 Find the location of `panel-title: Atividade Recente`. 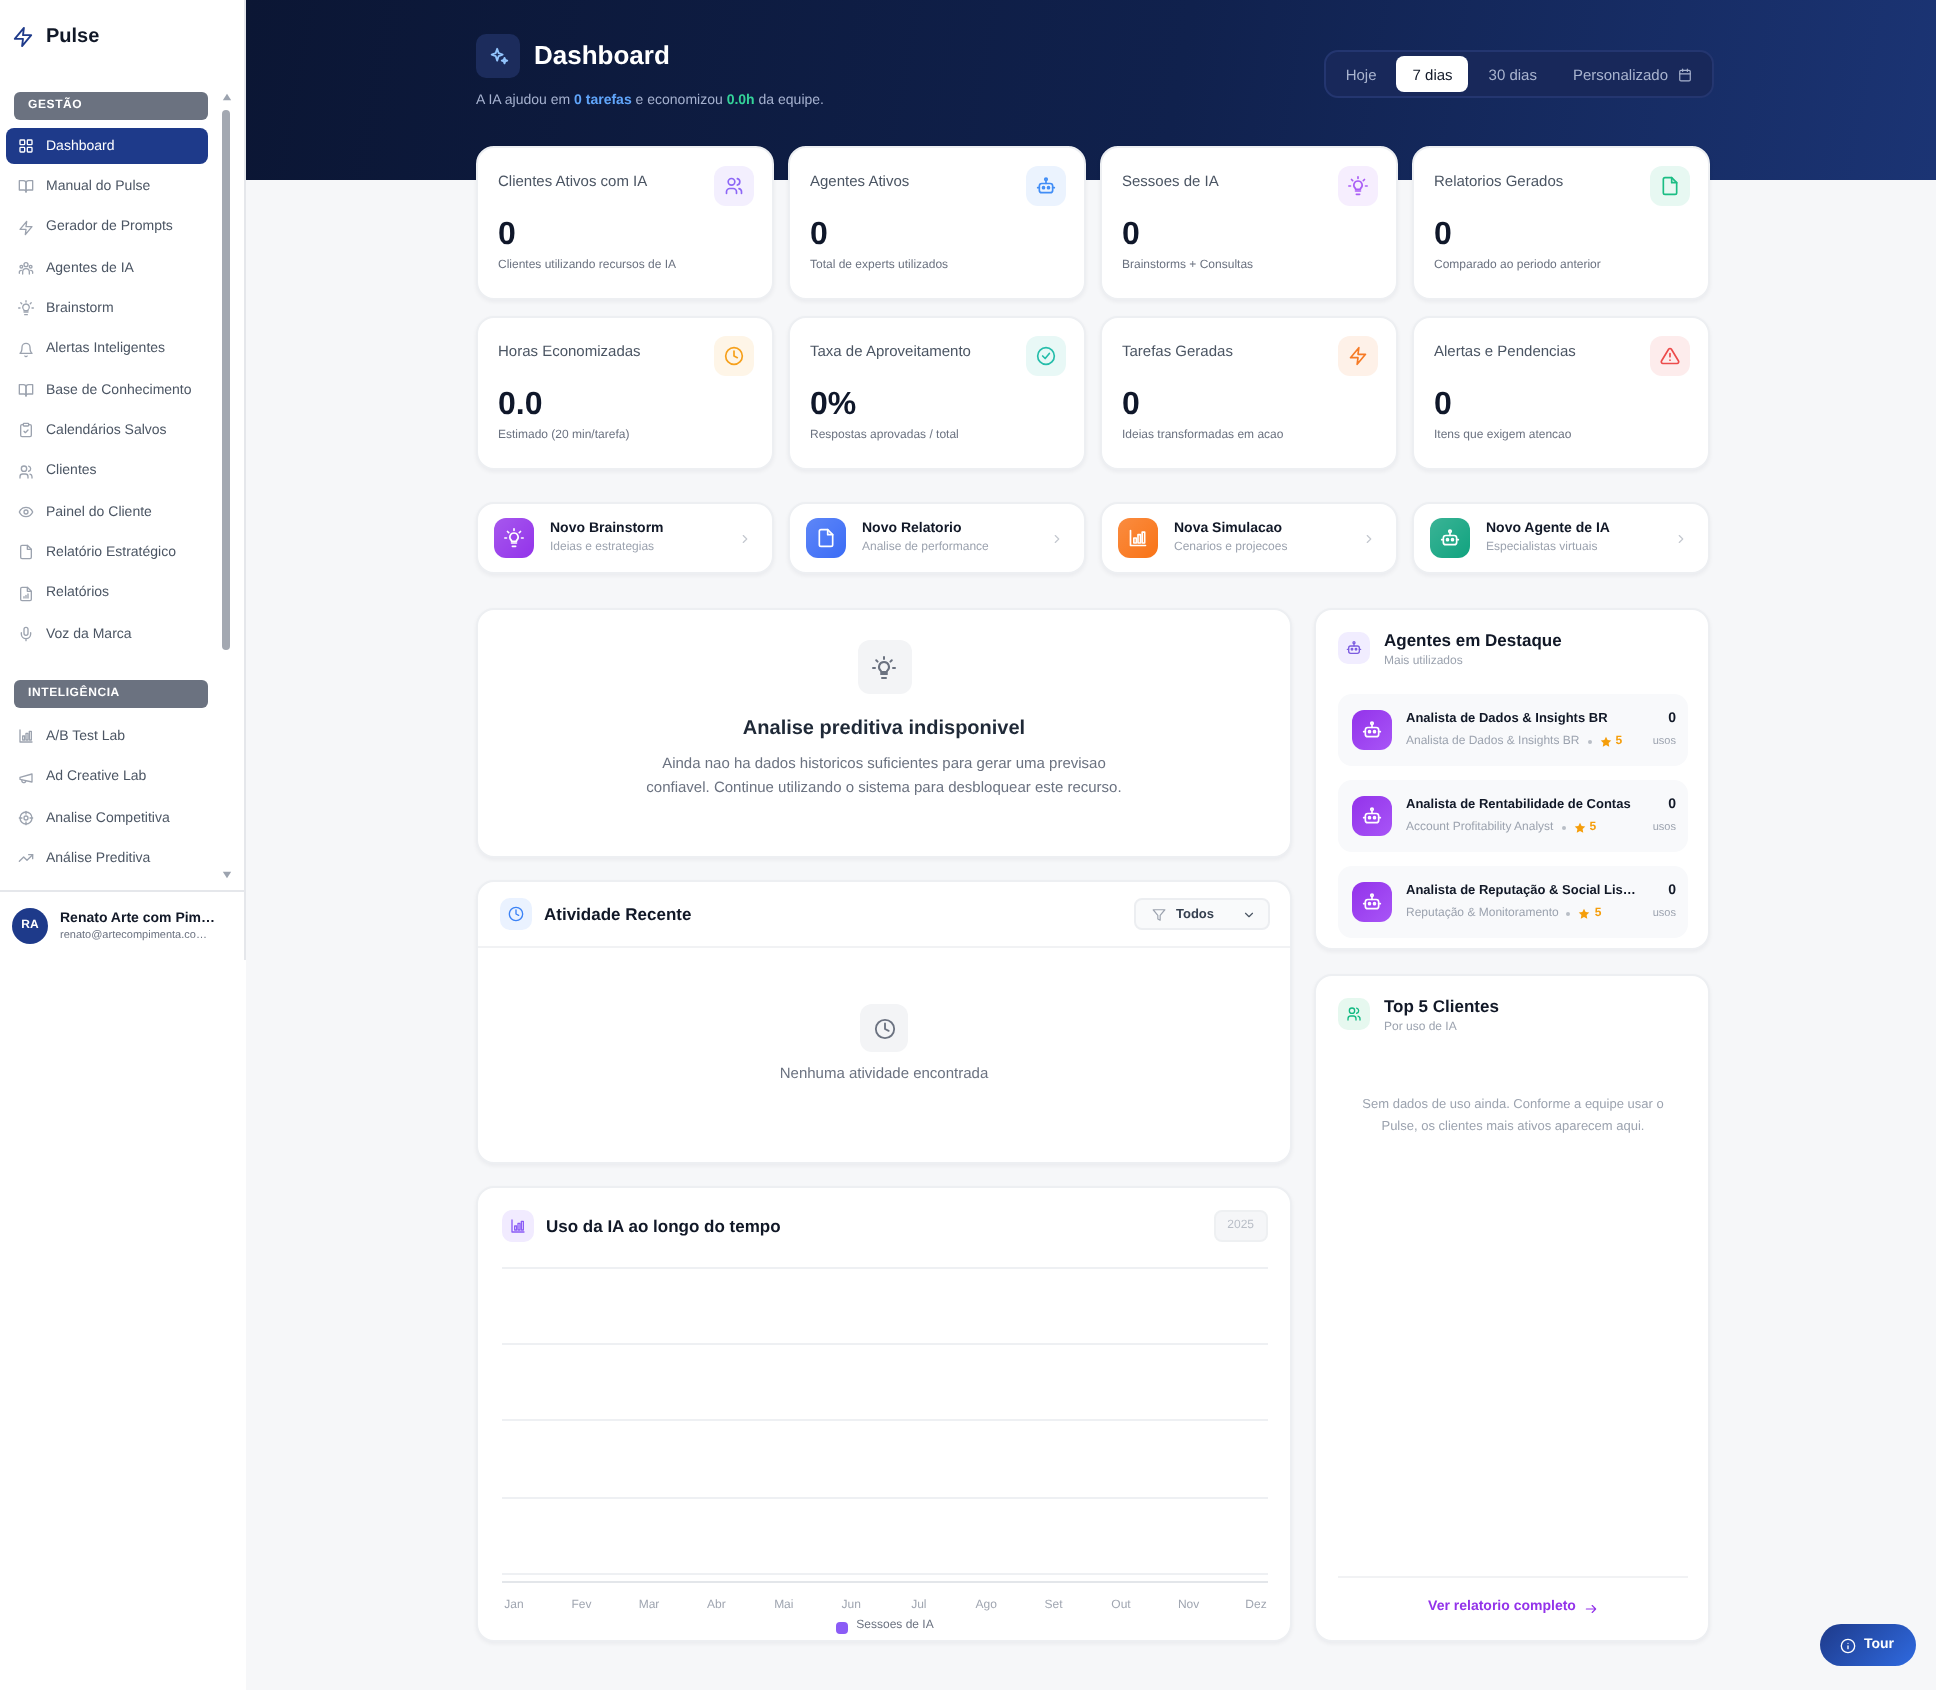

panel-title: Atividade Recente is located at coordinates (618, 914).